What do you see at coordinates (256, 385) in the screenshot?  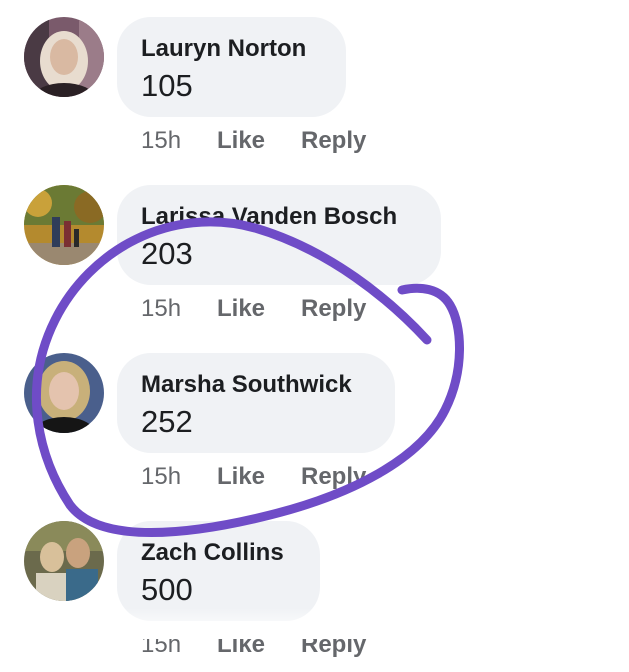 I see `commenter-name: Marsha Southwick` at bounding box center [256, 385].